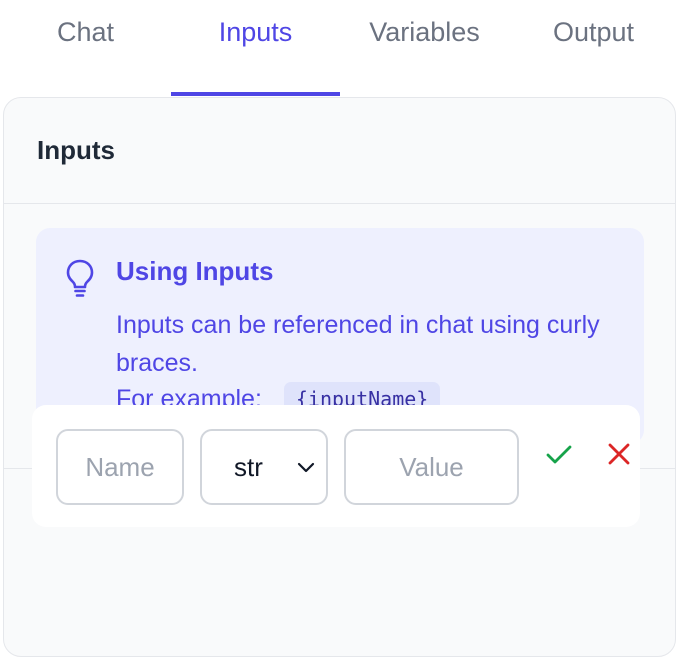 This screenshot has width=678, height=657. I want to click on tab-chat-label: Chat, so click(85, 32).